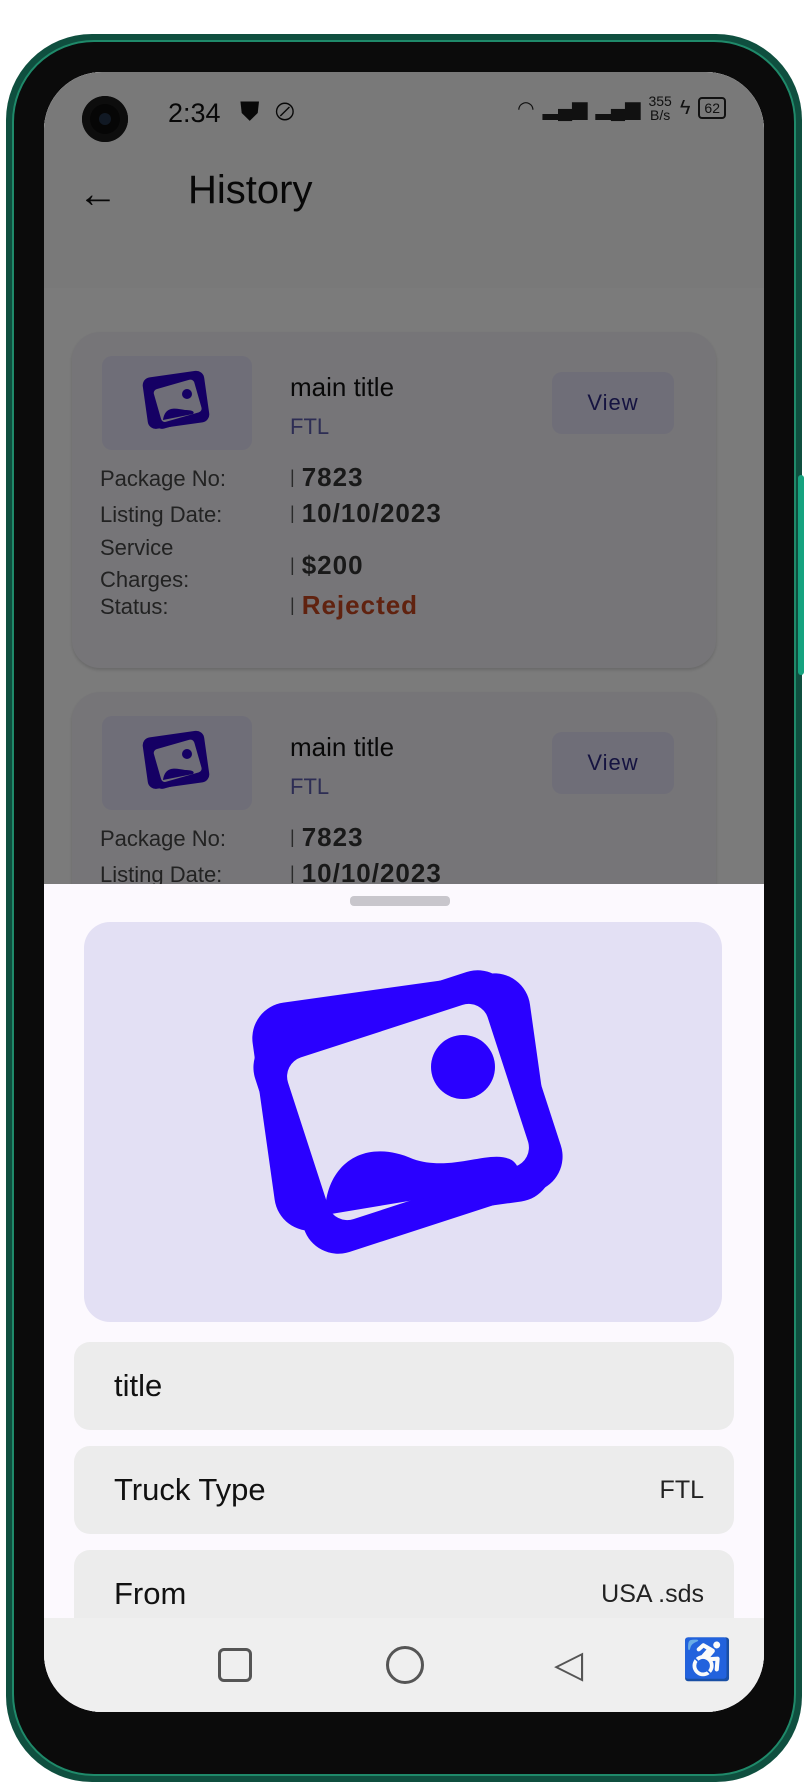  What do you see at coordinates (150, 1593) in the screenshot?
I see `from-label: From` at bounding box center [150, 1593].